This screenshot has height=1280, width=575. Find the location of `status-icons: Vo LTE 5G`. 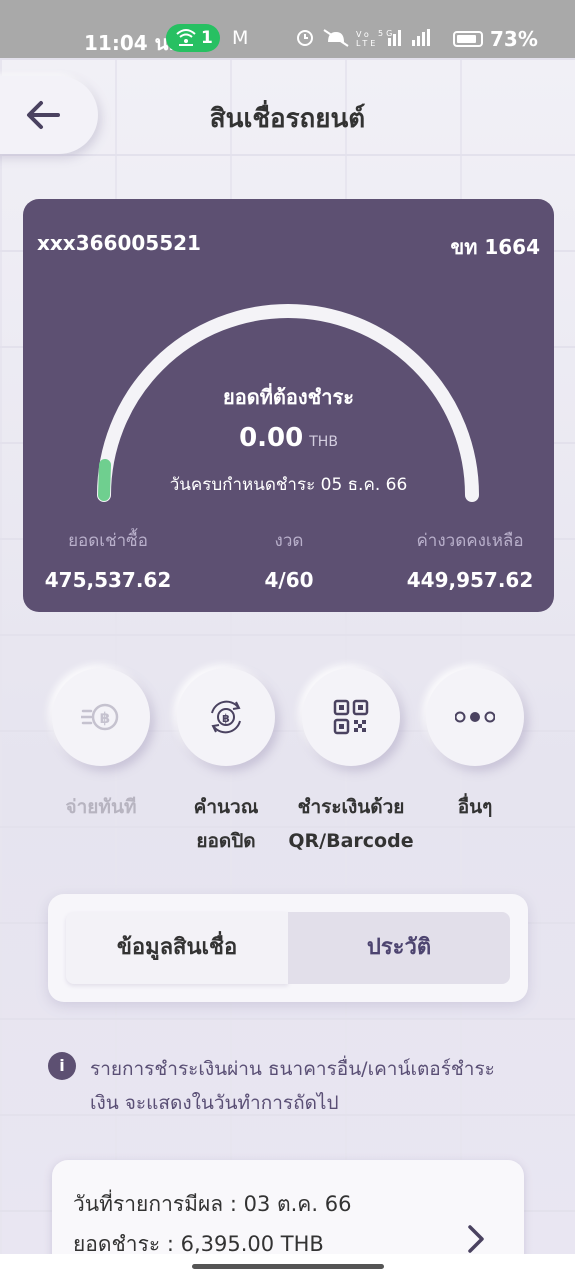

status-icons: Vo LTE 5G is located at coordinates (371, 40).